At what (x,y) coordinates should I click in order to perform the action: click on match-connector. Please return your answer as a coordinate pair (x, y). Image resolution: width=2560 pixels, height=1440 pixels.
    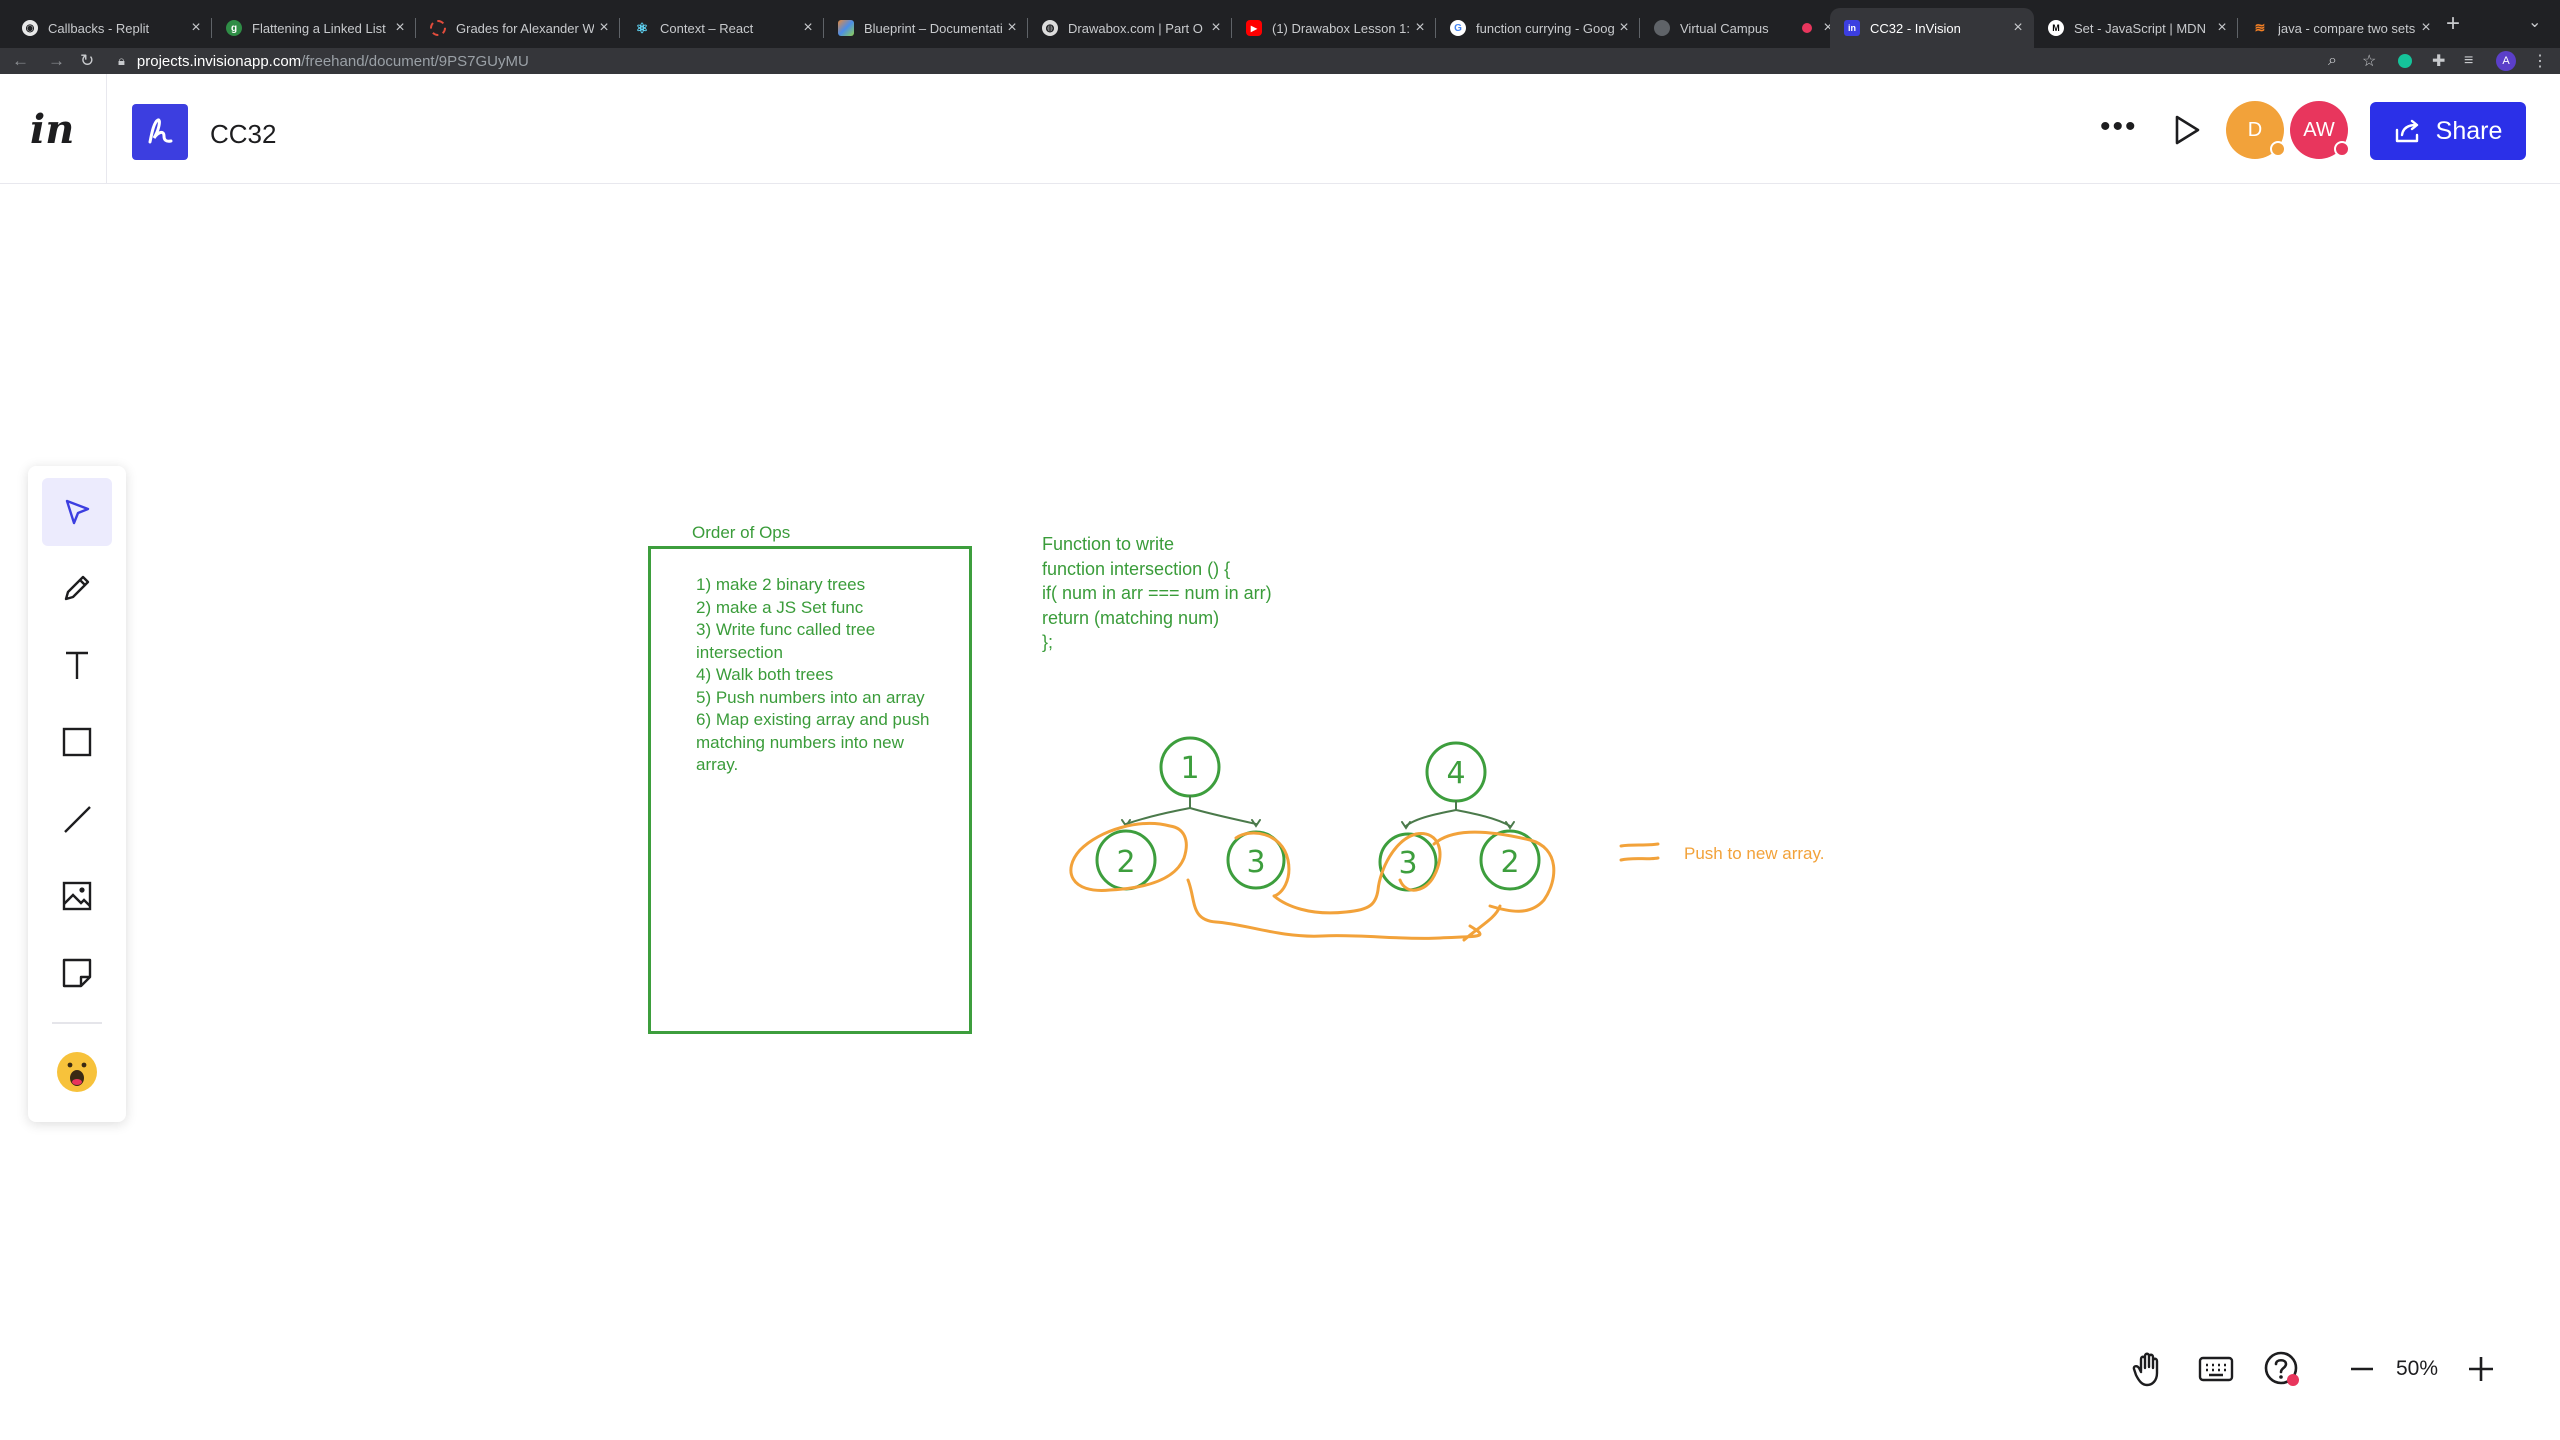
    Looking at the image, I should click on (1344, 910).